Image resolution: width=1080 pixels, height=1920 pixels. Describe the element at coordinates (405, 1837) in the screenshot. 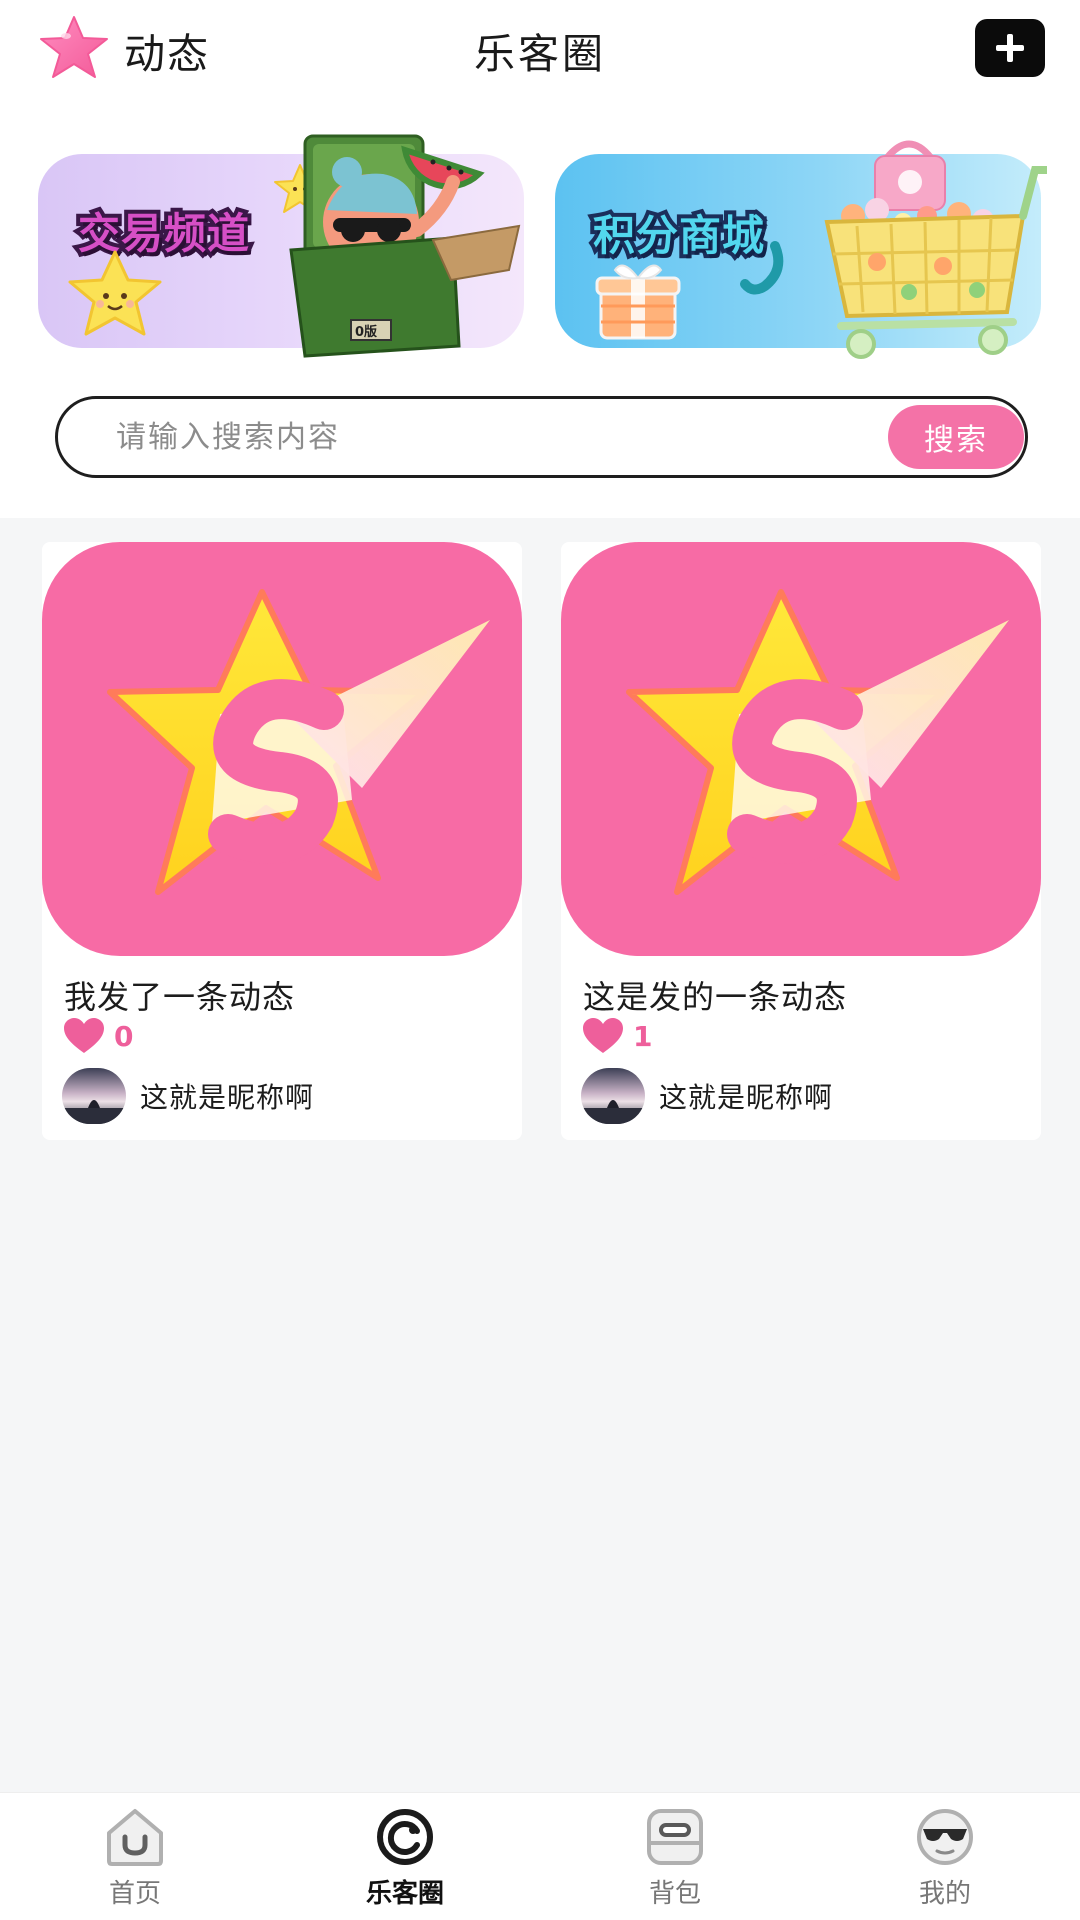

I see `circle-icon` at that location.